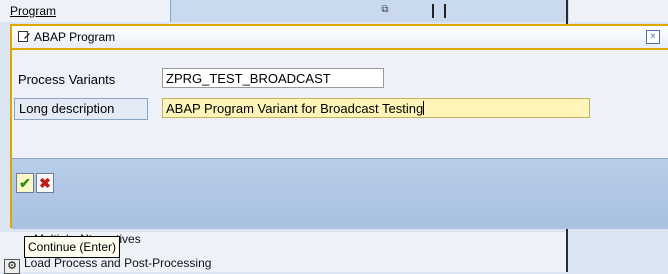  Describe the element at coordinates (118, 263) in the screenshot. I see `tree-item-label: Load Process and Post-Processing` at that location.